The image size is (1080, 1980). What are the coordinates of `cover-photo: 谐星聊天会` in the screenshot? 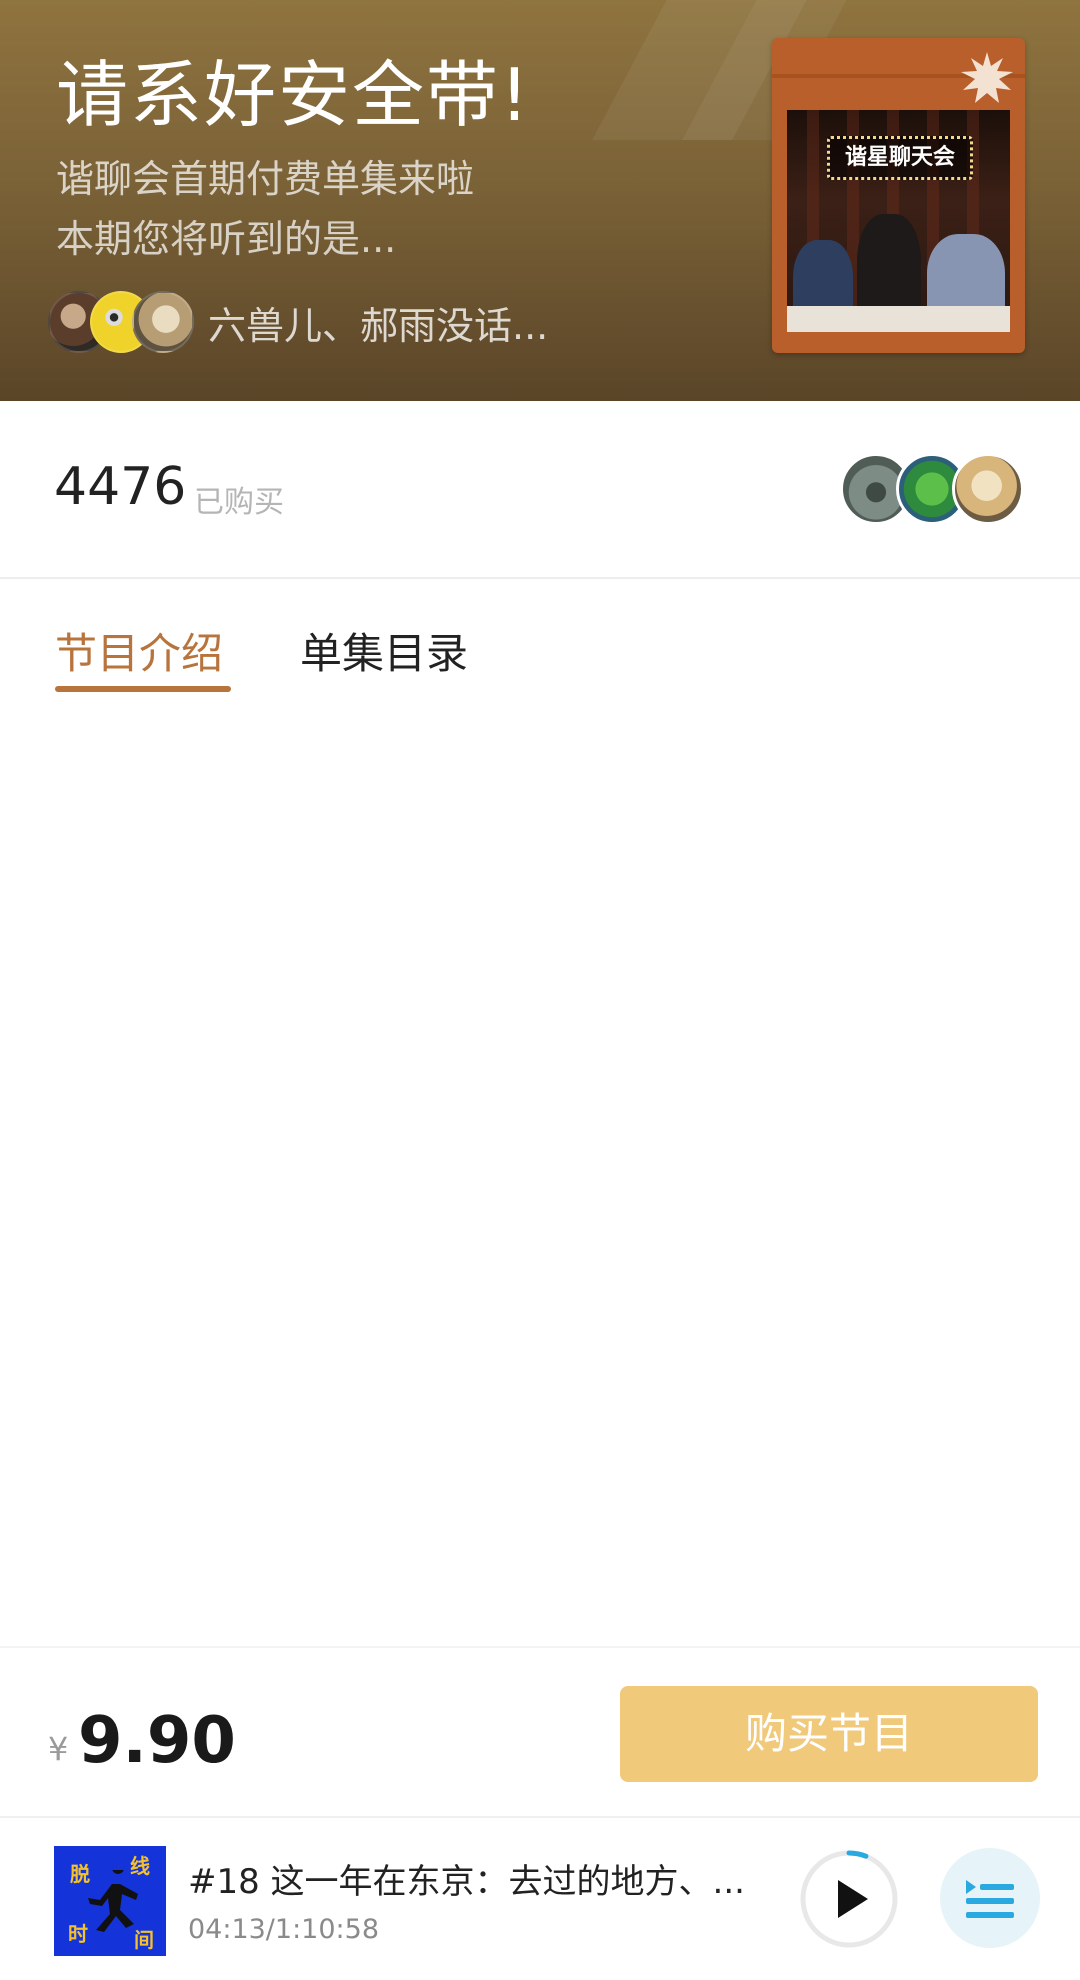 It's located at (898, 221).